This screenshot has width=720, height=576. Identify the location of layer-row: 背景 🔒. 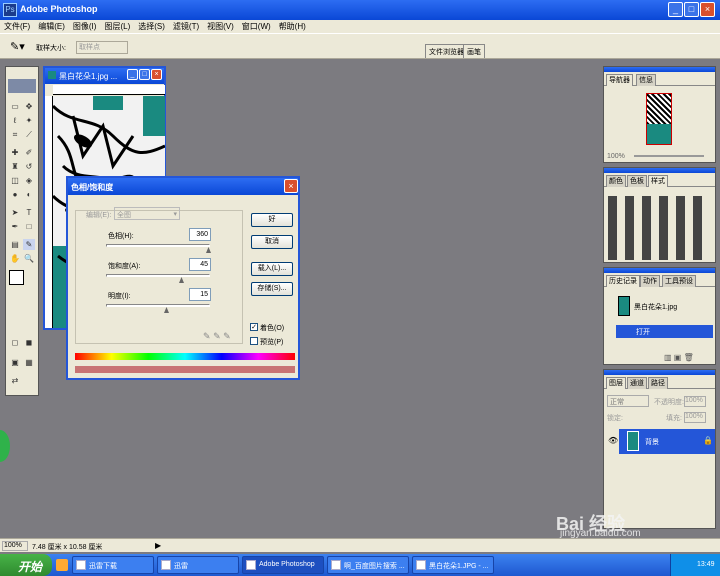
(667, 441).